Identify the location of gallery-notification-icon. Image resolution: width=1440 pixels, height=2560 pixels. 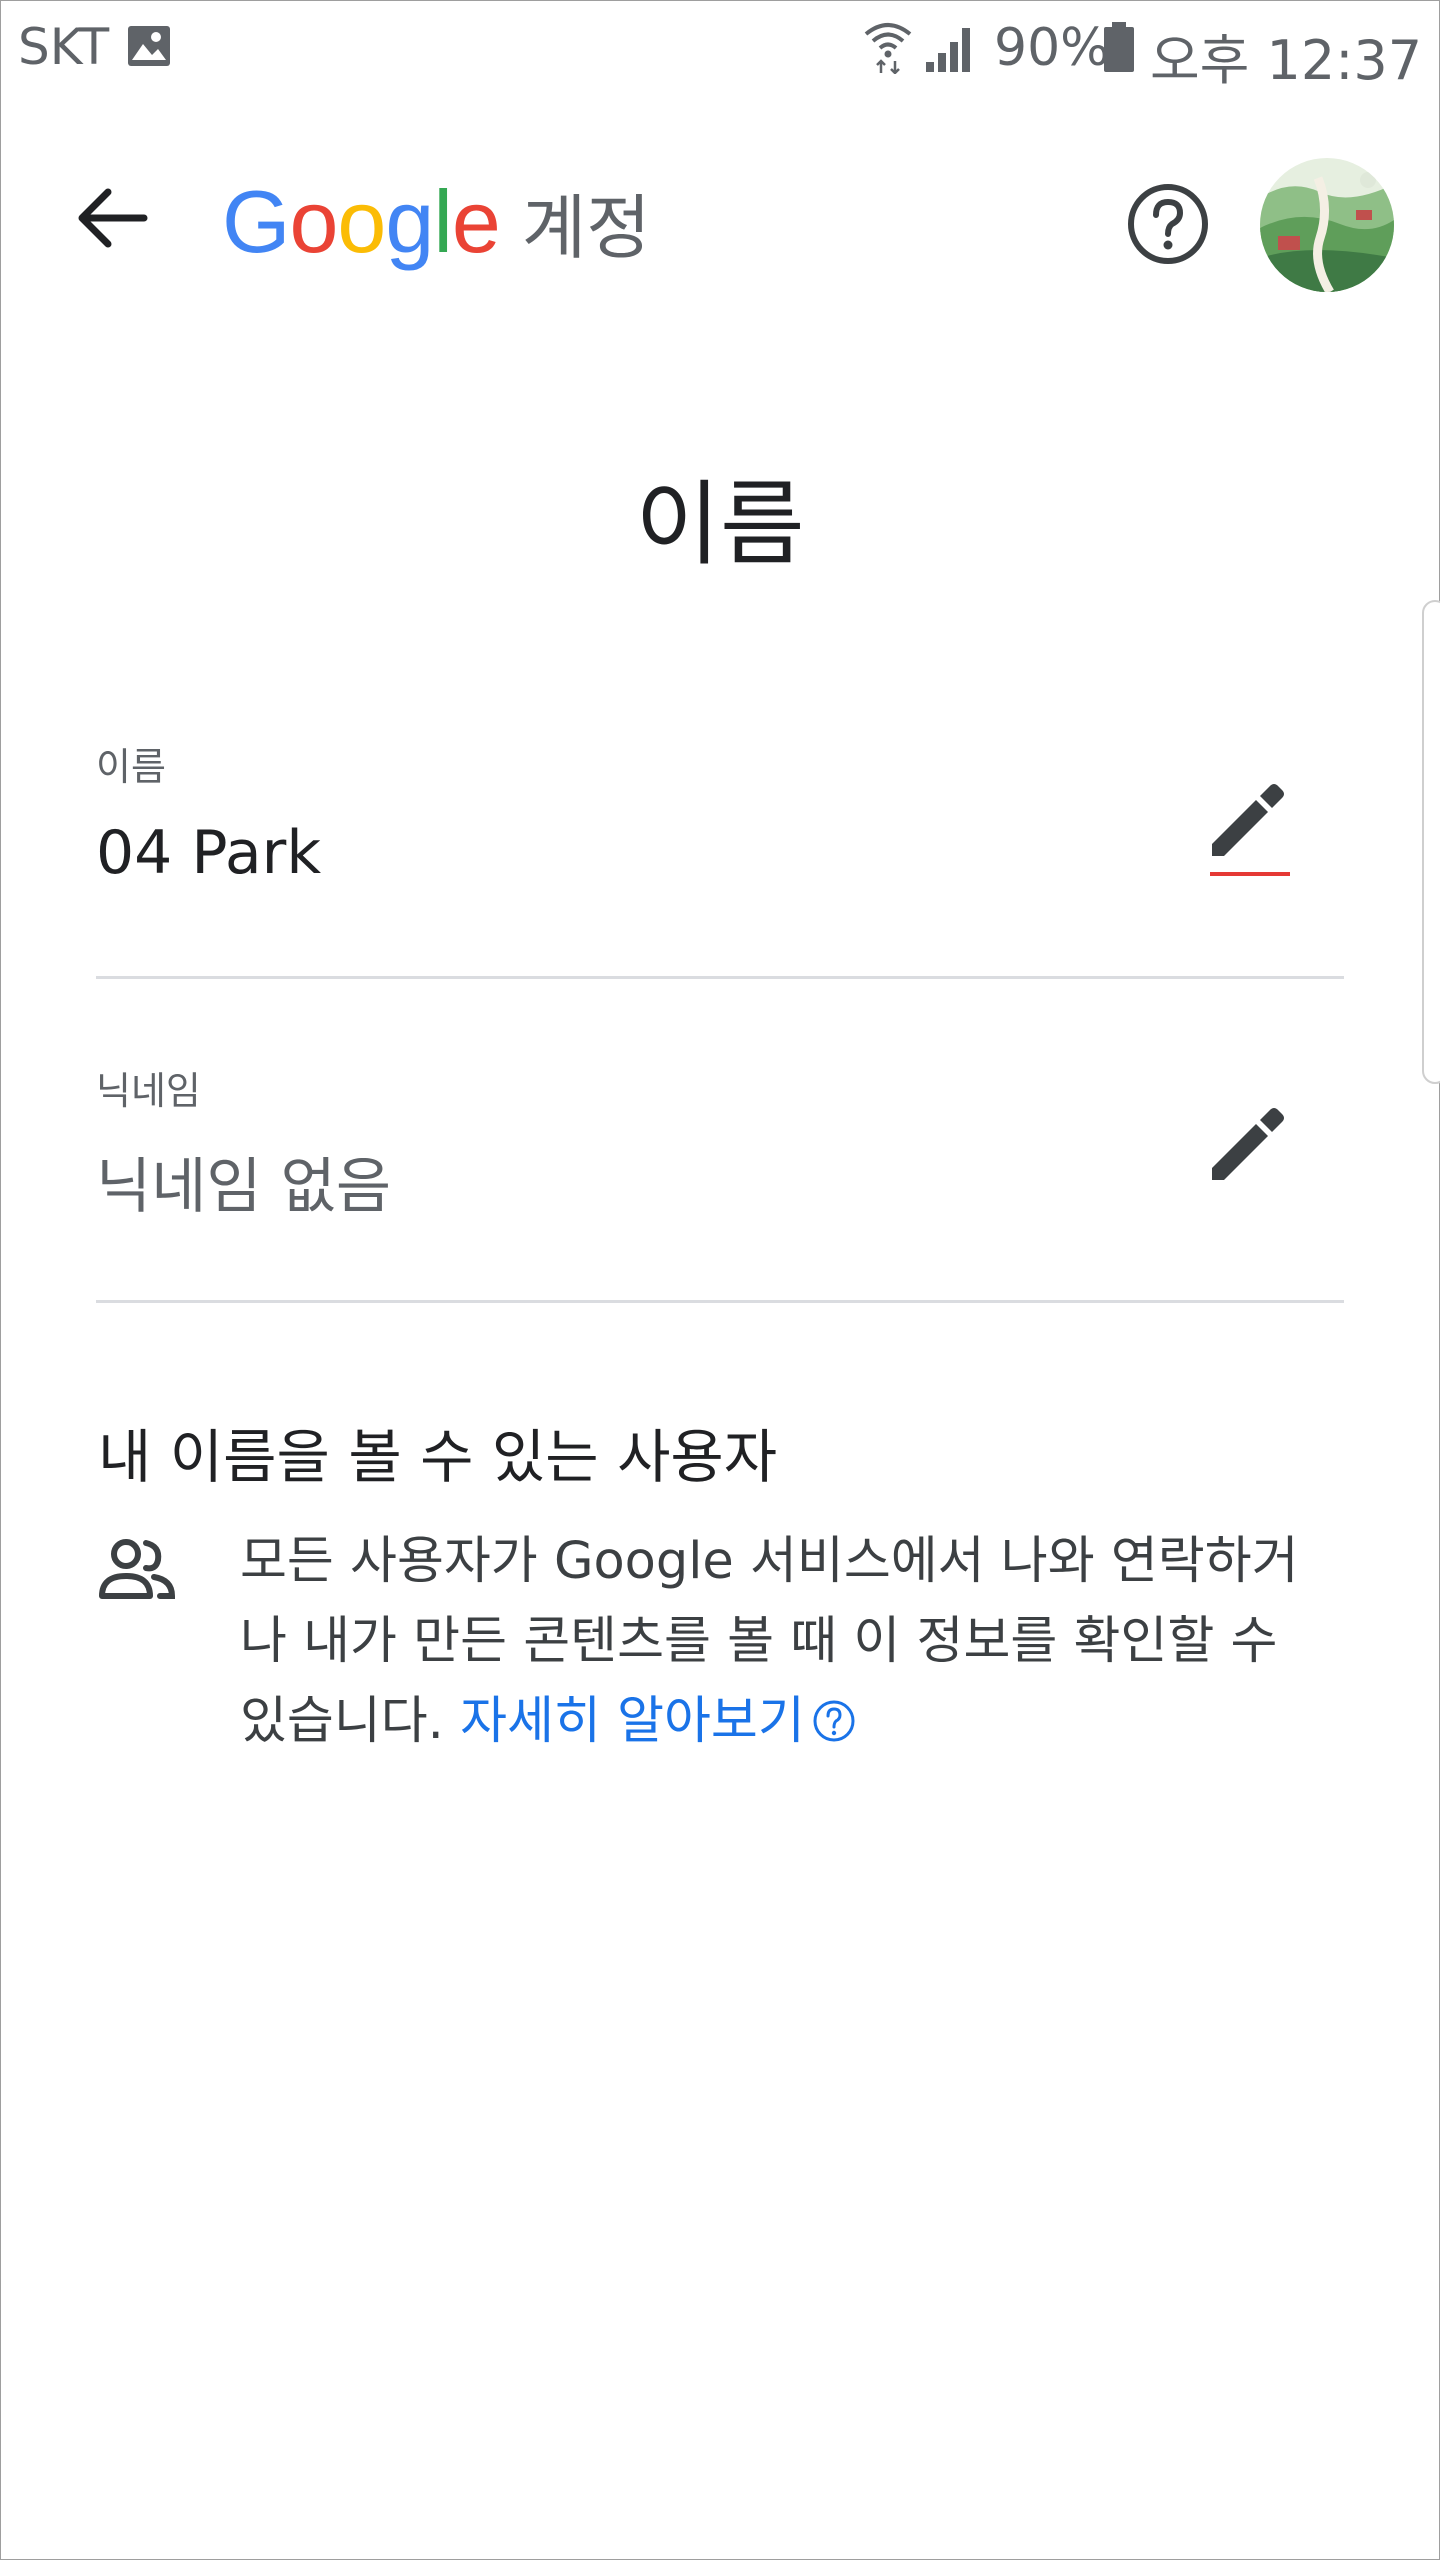
(149, 46).